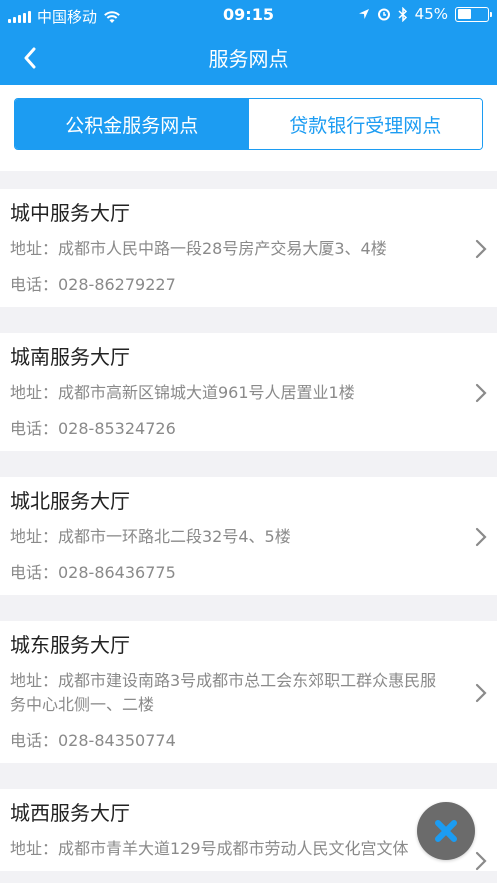 This screenshot has width=497, height=883. Describe the element at coordinates (132, 124) in the screenshot. I see `tab-provident-fund-branches: 公积金服务网点` at that location.